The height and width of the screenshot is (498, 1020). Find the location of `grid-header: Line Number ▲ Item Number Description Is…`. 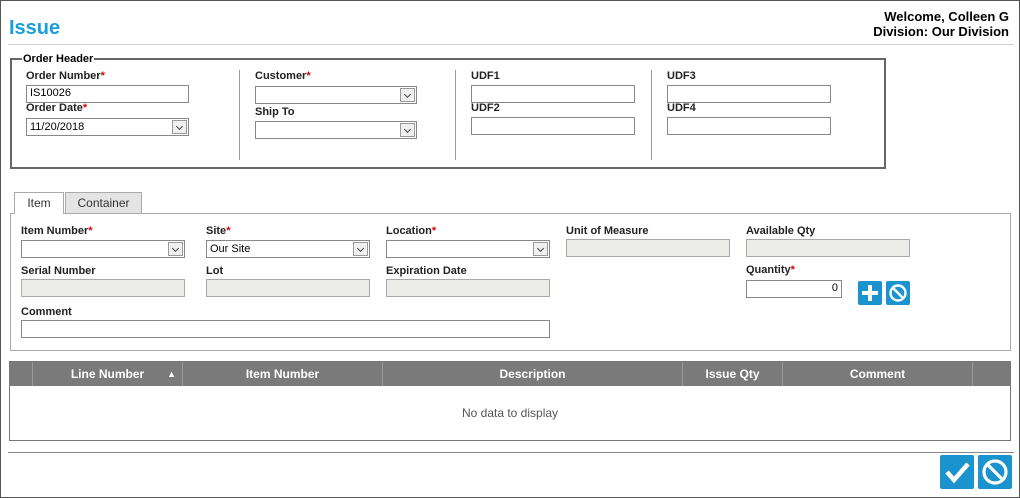

grid-header: Line Number ▲ Item Number Description Is… is located at coordinates (510, 374).